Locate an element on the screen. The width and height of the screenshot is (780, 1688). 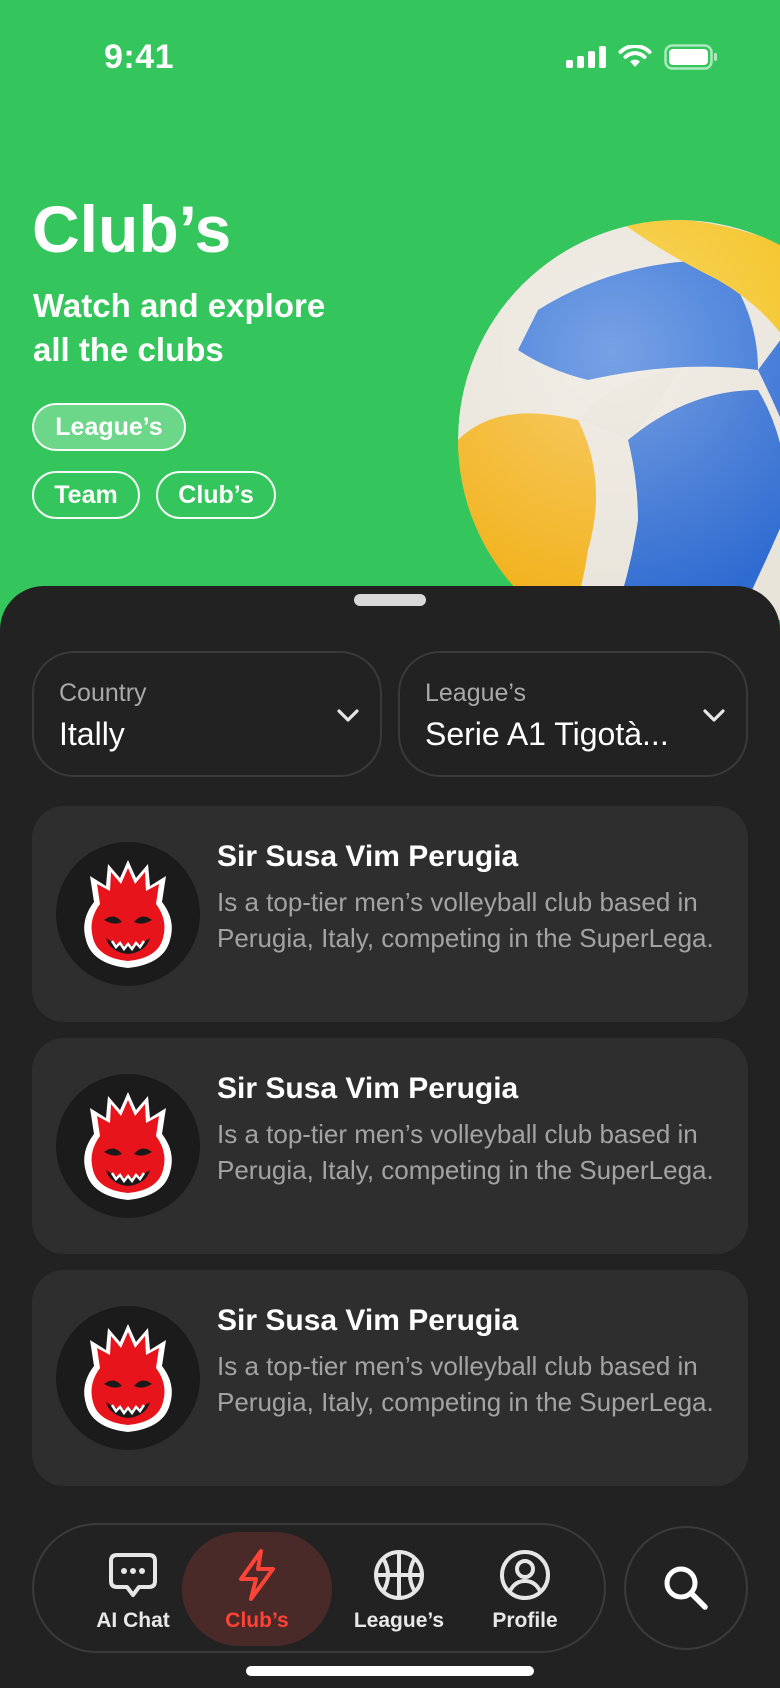
page-subtitle: Watch and explore all the clubs is located at coordinates (179, 327).